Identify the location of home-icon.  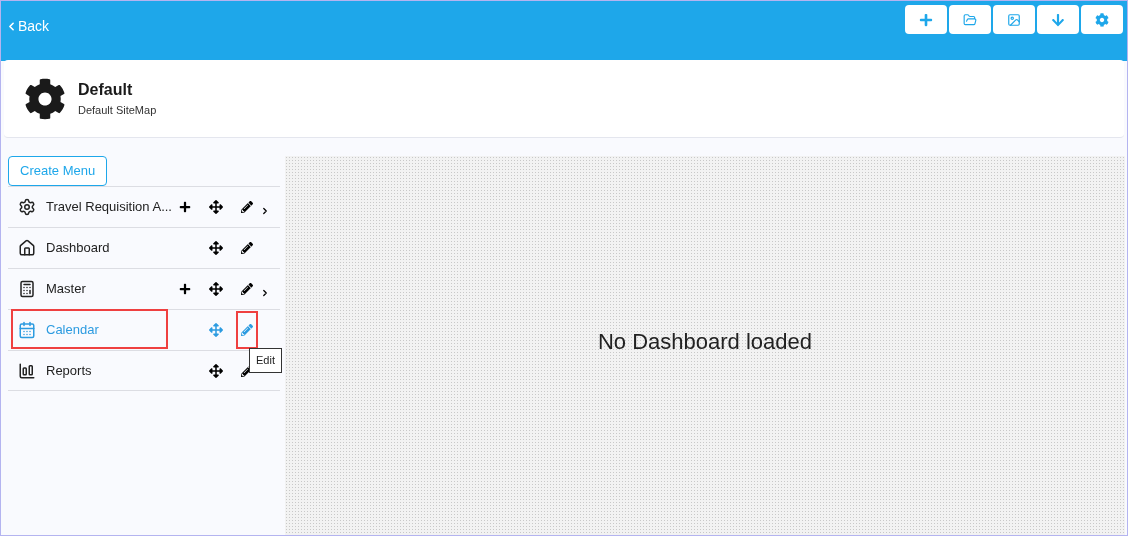
(27, 248).